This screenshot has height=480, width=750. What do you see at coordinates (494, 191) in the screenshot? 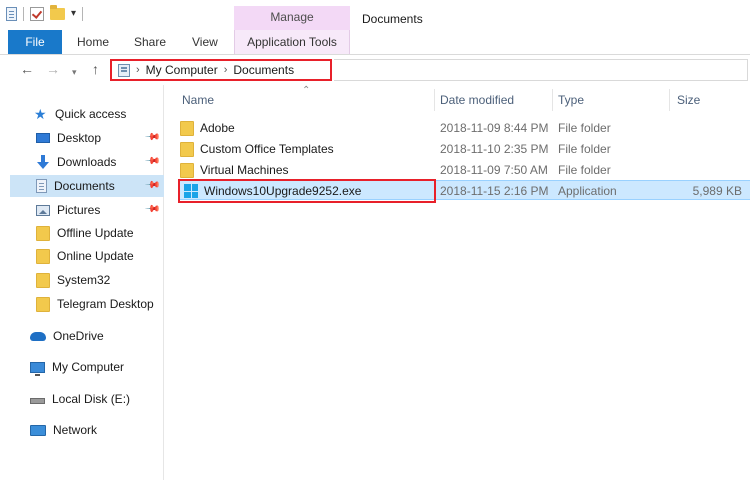
I see `date-modified-cell: 2018-11-15 2:16 PM` at bounding box center [494, 191].